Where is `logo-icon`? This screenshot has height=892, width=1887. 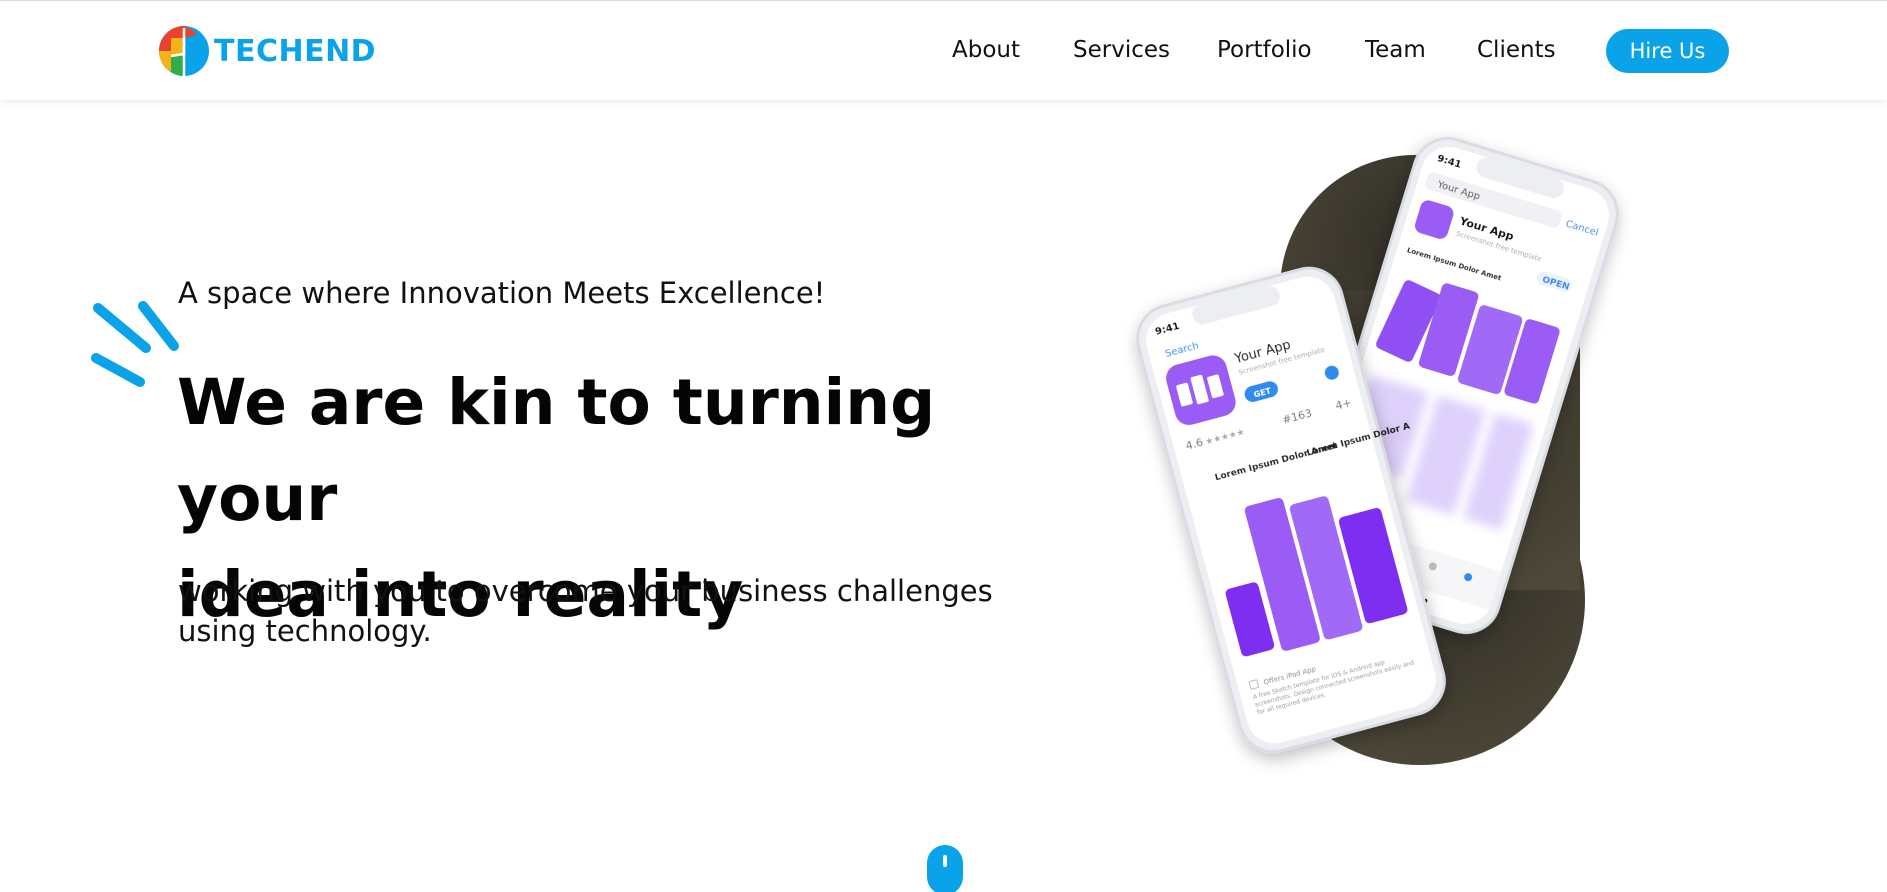 logo-icon is located at coordinates (184, 51).